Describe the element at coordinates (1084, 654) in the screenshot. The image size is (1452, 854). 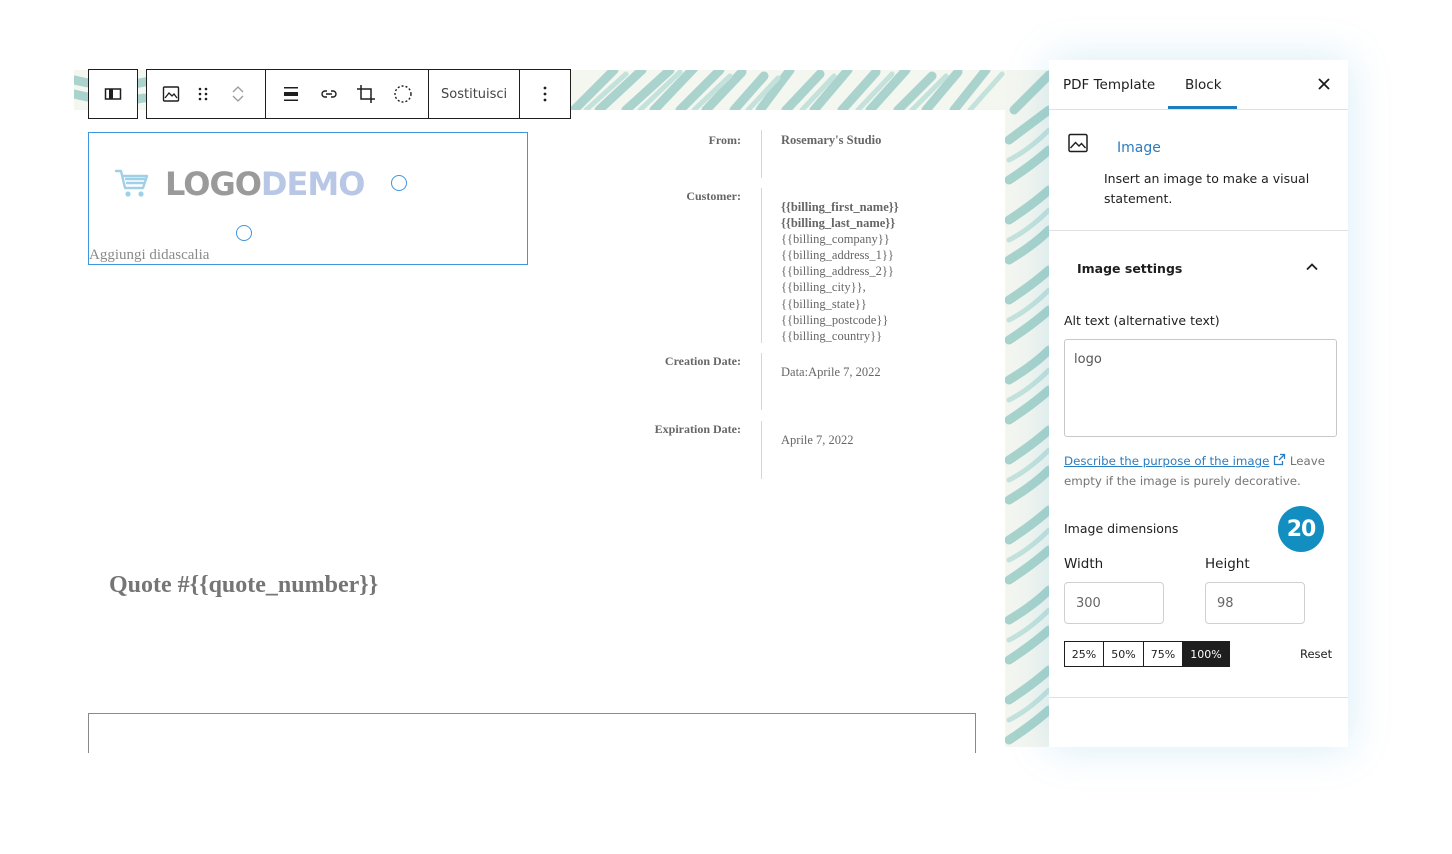
I see `percent-25-button: 25%` at that location.